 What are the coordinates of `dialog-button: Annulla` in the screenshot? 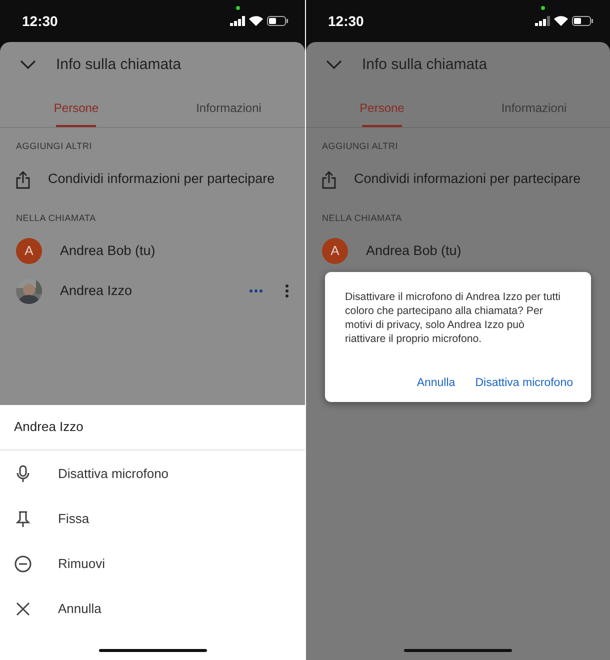 It's located at (436, 383).